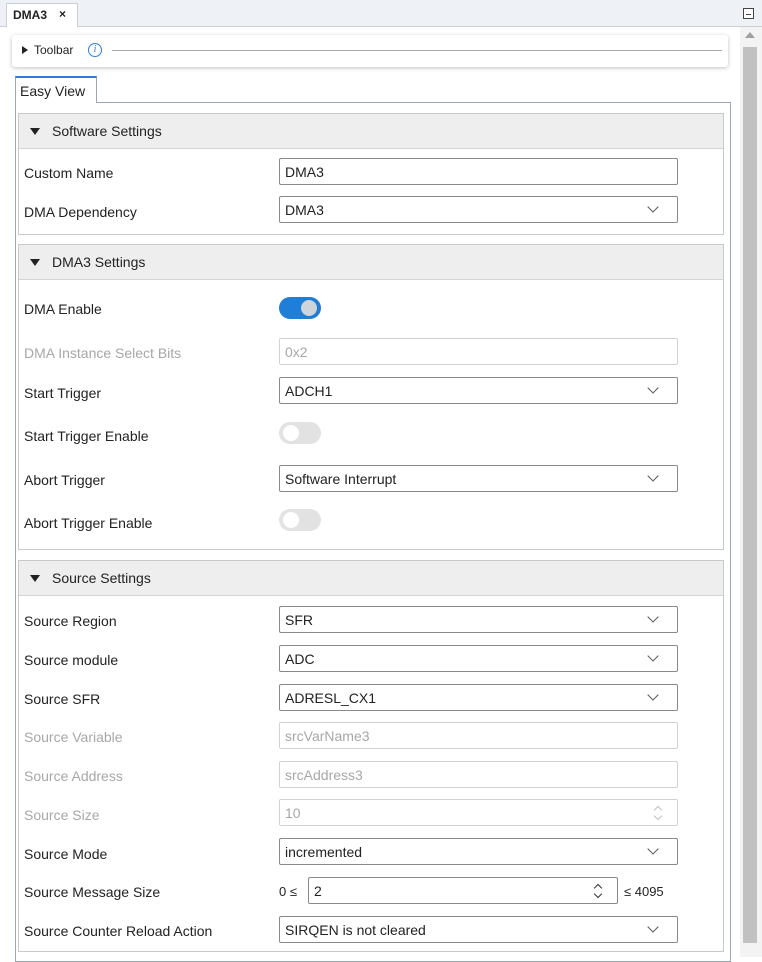 The width and height of the screenshot is (762, 962). What do you see at coordinates (748, 13) in the screenshot?
I see `minimize-icon` at bounding box center [748, 13].